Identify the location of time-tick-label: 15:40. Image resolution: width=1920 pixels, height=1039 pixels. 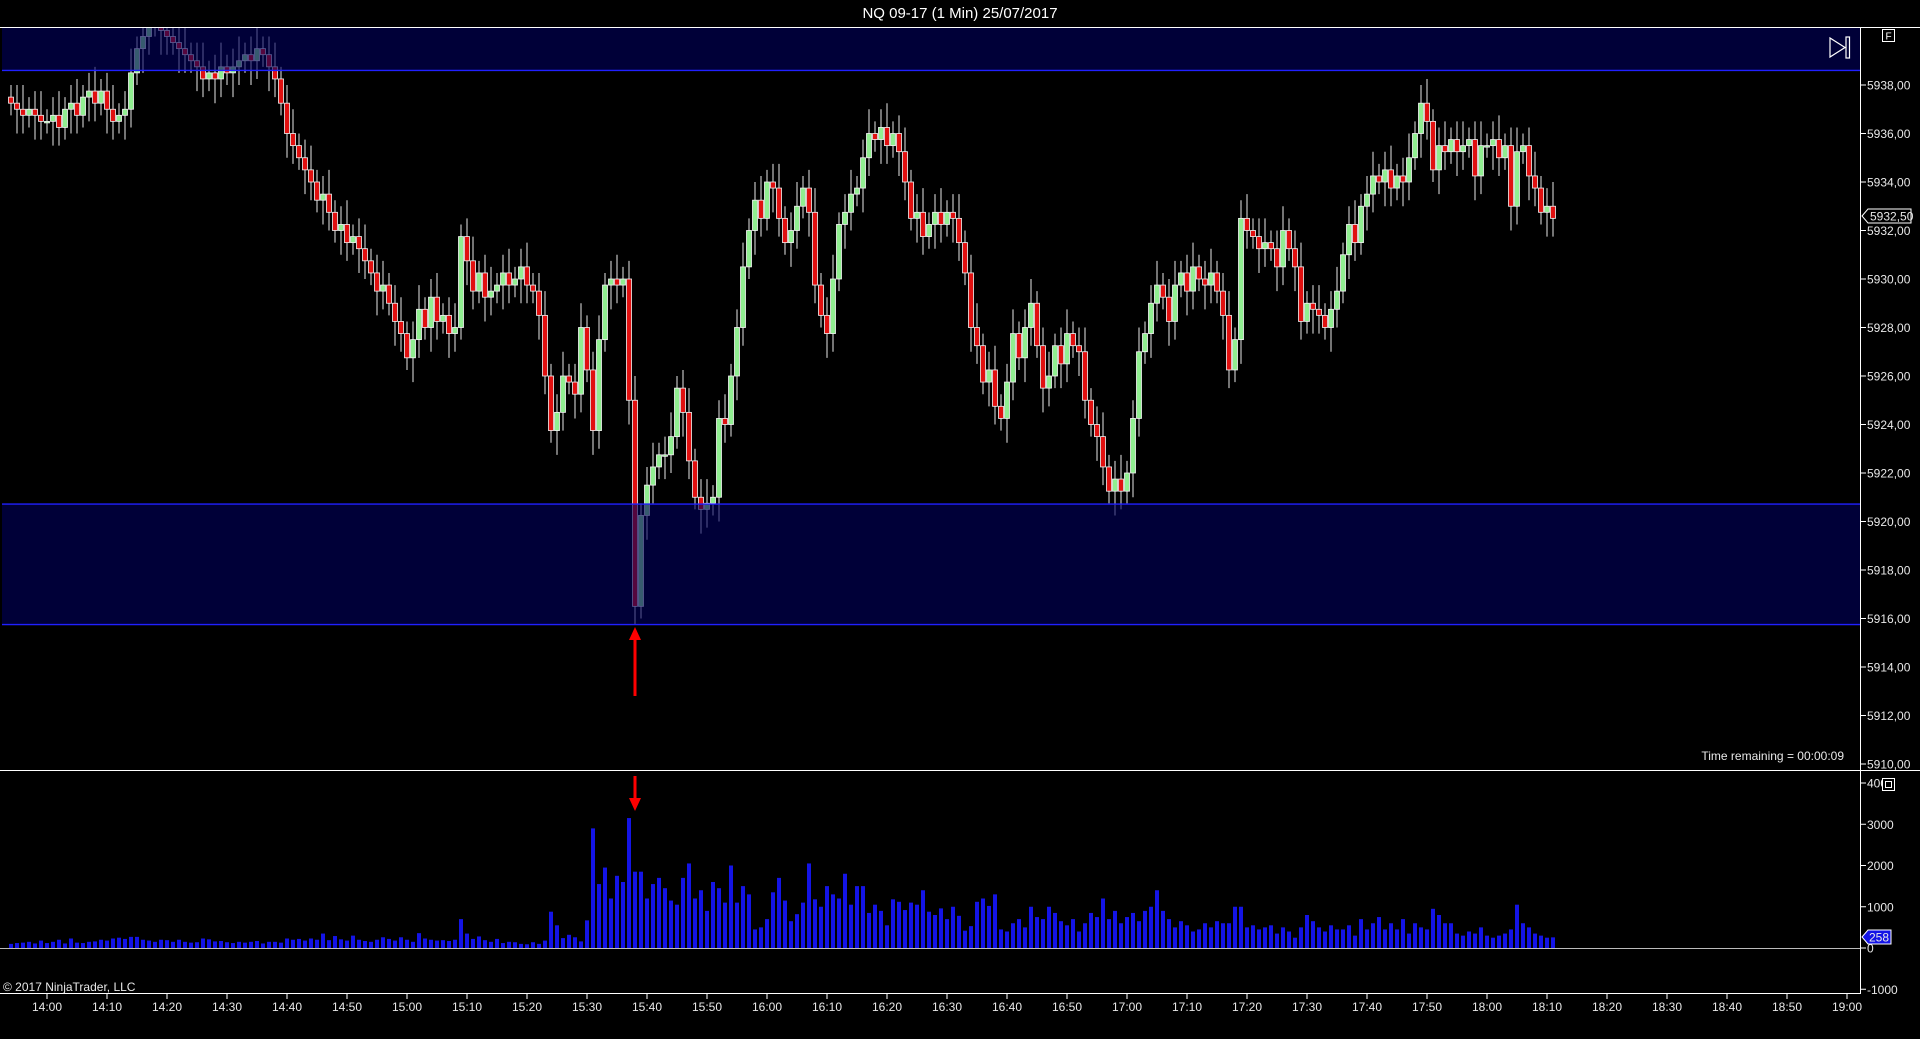
(647, 1007).